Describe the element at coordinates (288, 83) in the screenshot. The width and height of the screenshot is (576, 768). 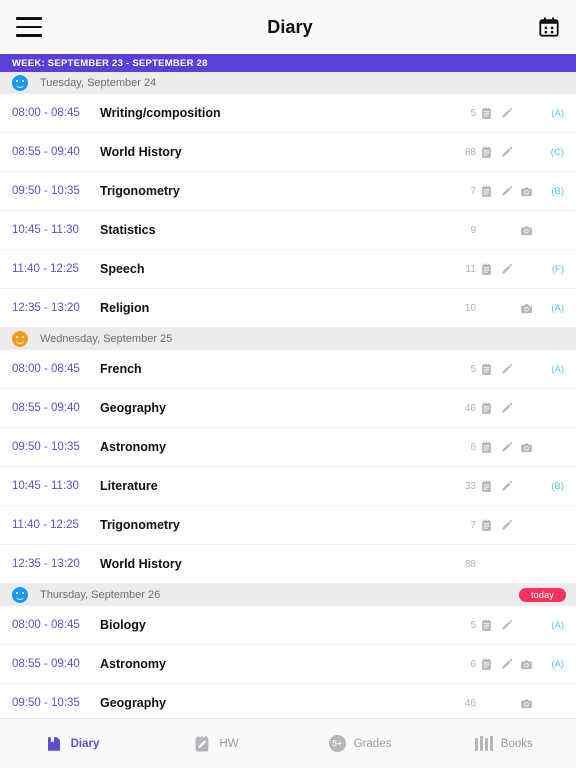
I see `day-header: Tuesday, September 24` at that location.